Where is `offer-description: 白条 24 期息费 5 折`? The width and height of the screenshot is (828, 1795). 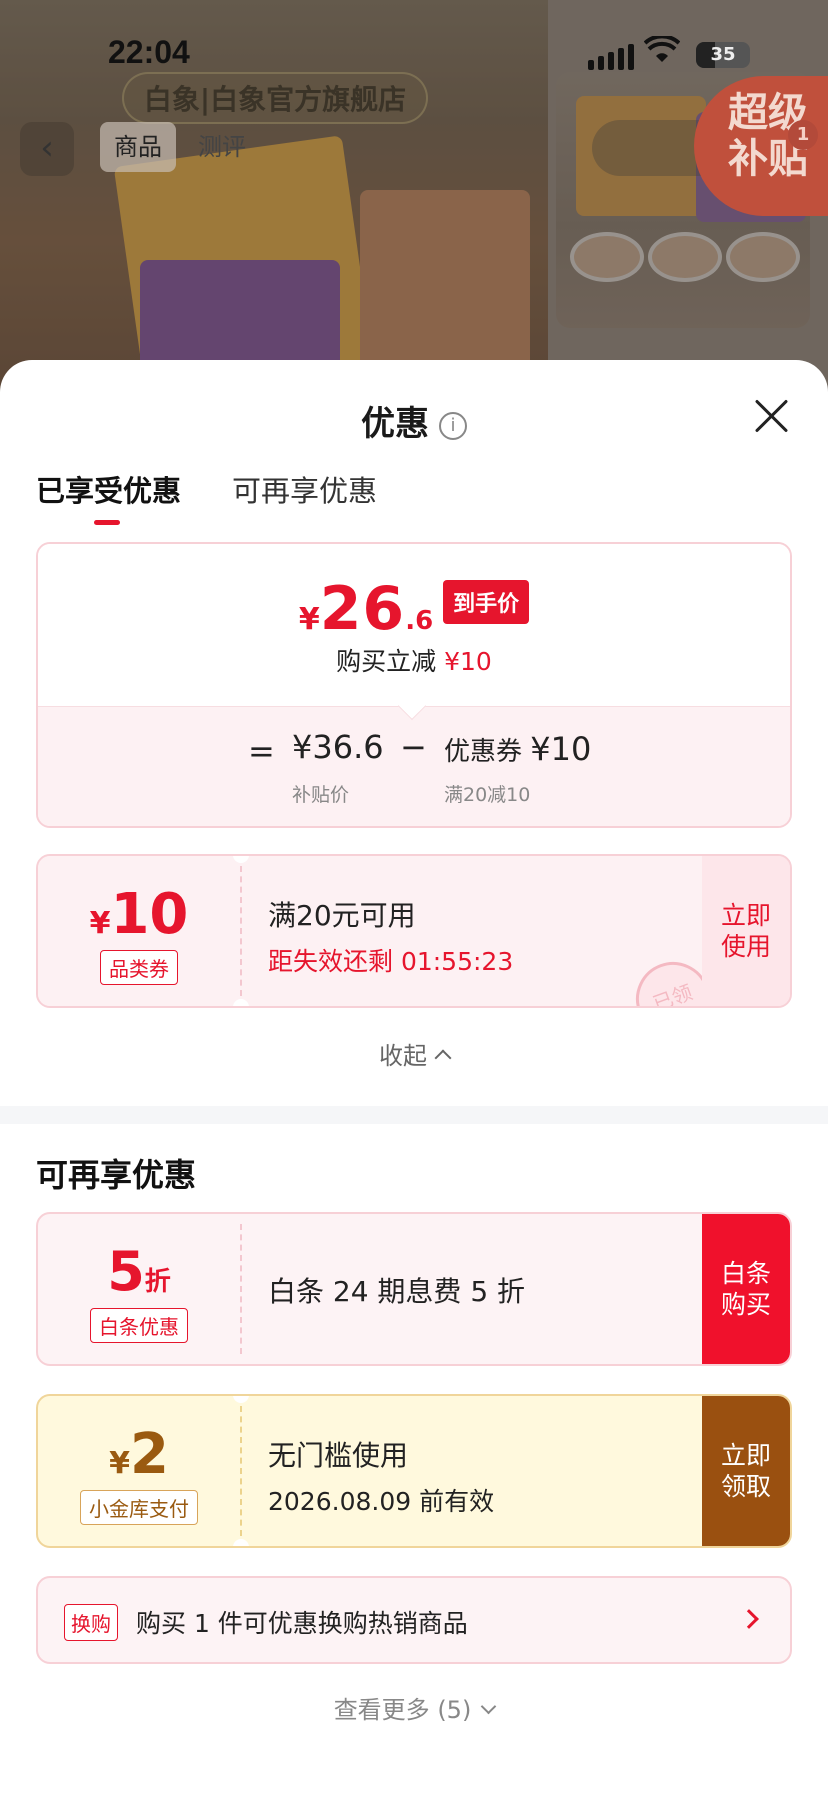 offer-description: 白条 24 期息费 5 折 is located at coordinates (397, 1291).